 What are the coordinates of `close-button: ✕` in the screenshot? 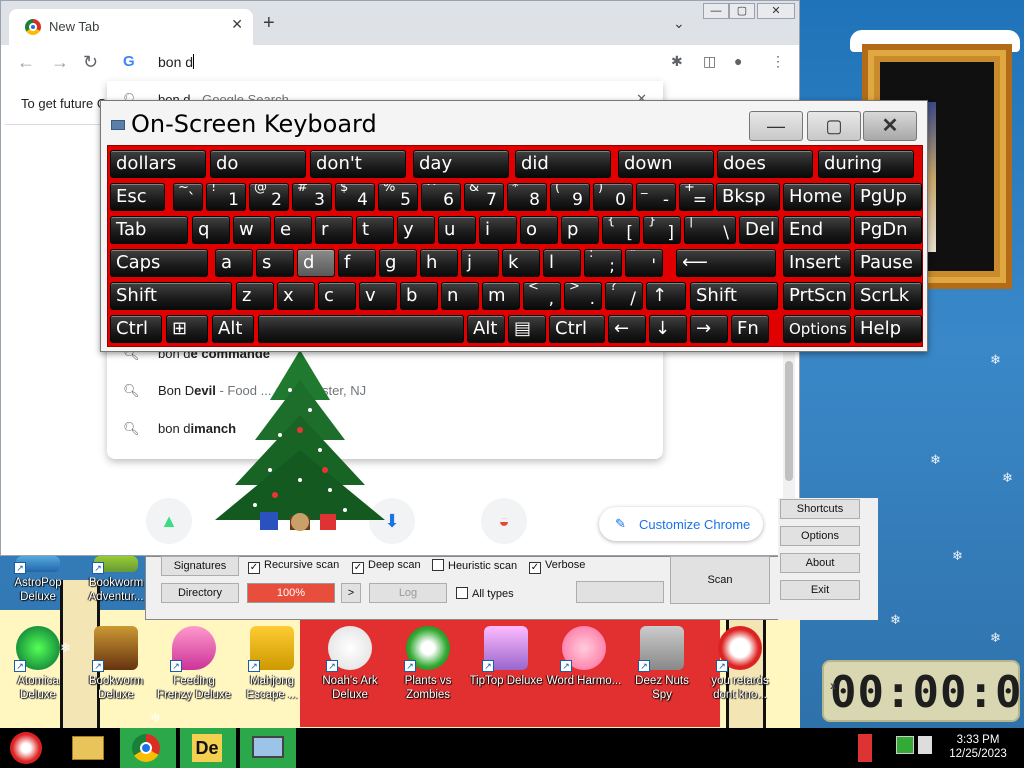 It's located at (776, 11).